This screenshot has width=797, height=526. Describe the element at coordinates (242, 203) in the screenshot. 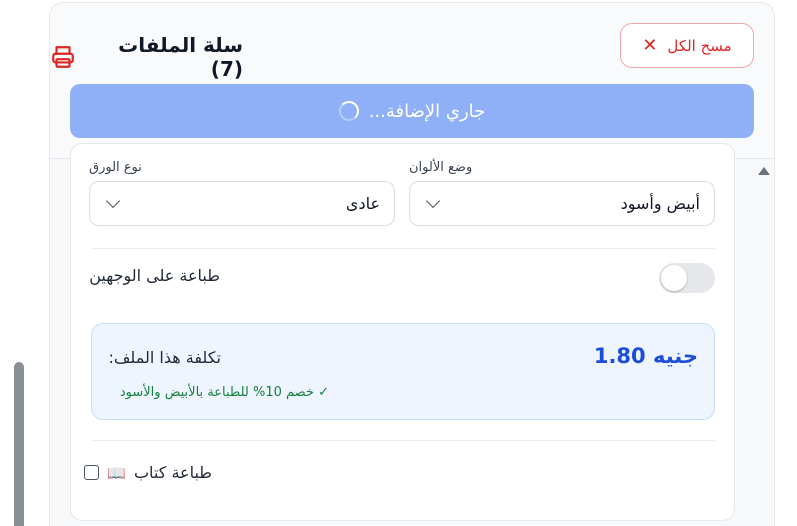

I see `paper-type-select: عادى` at that location.